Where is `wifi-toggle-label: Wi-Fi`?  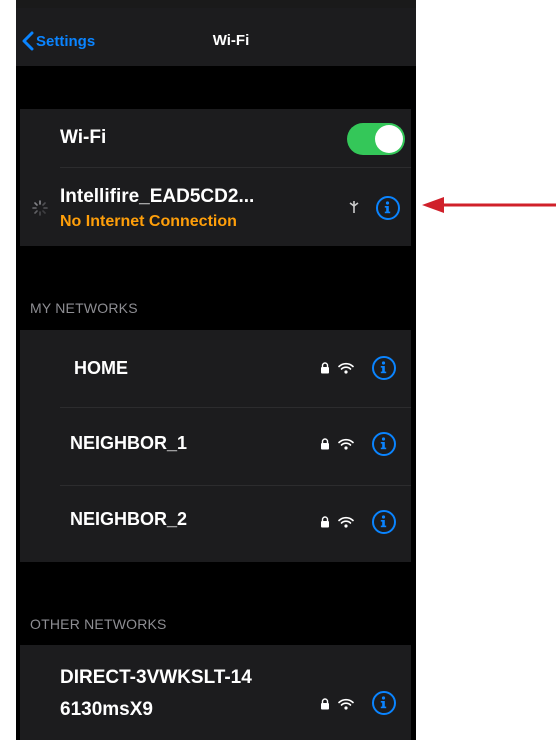
wifi-toggle-label: Wi-Fi is located at coordinates (83, 137).